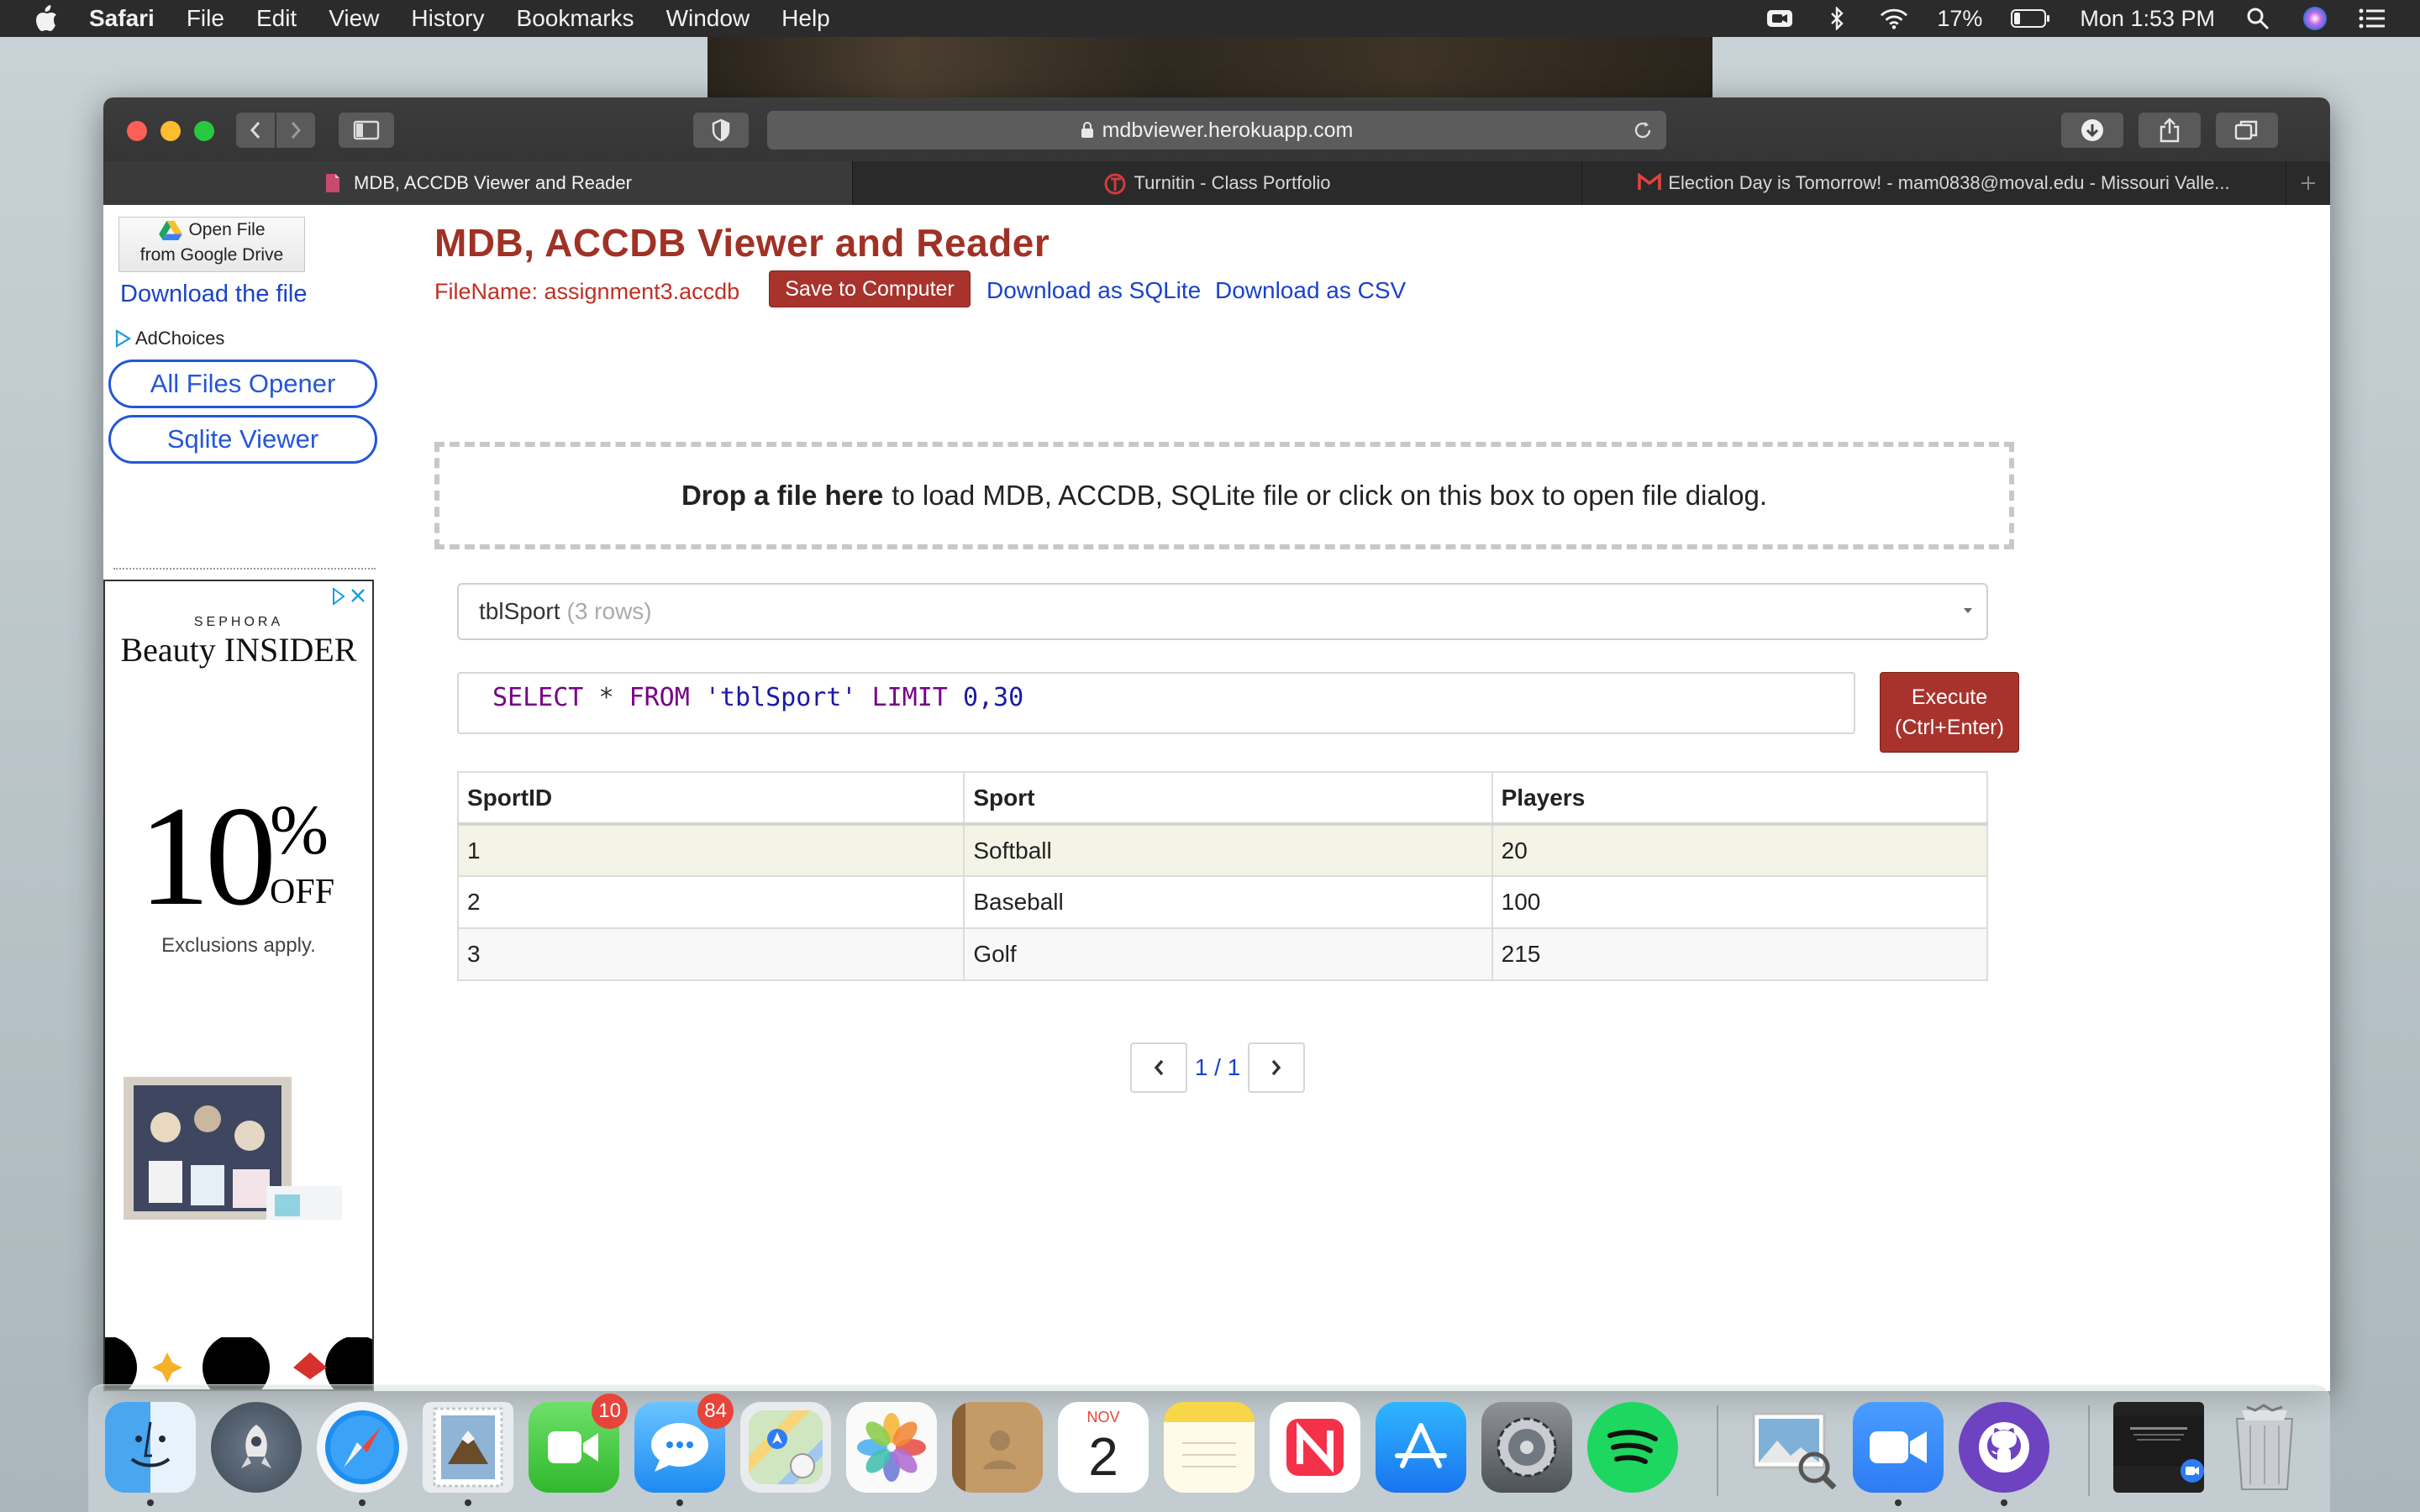 The image size is (2420, 1512). What do you see at coordinates (2004, 1502) in the screenshot?
I see `github-running-indicator` at bounding box center [2004, 1502].